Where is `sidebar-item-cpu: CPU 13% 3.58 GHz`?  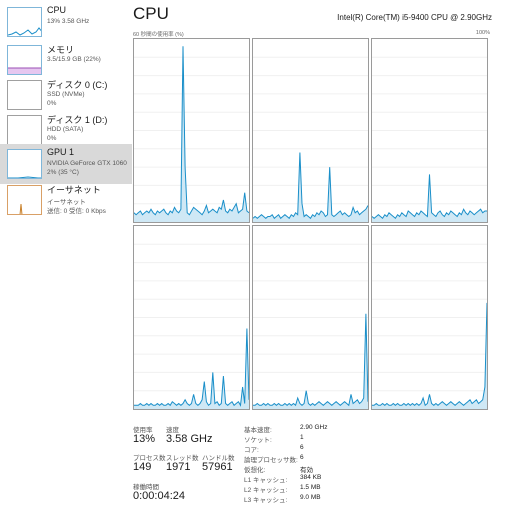
sidebar-item-cpu: CPU 13% 3.58 GHz is located at coordinates (66, 22).